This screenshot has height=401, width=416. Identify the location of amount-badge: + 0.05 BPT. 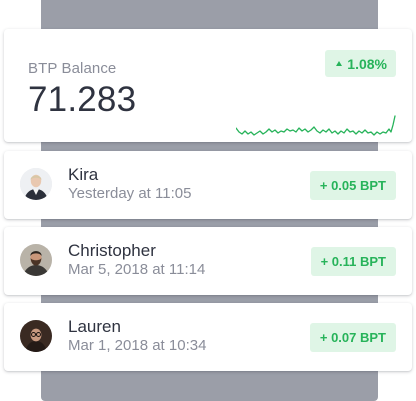
(352, 185).